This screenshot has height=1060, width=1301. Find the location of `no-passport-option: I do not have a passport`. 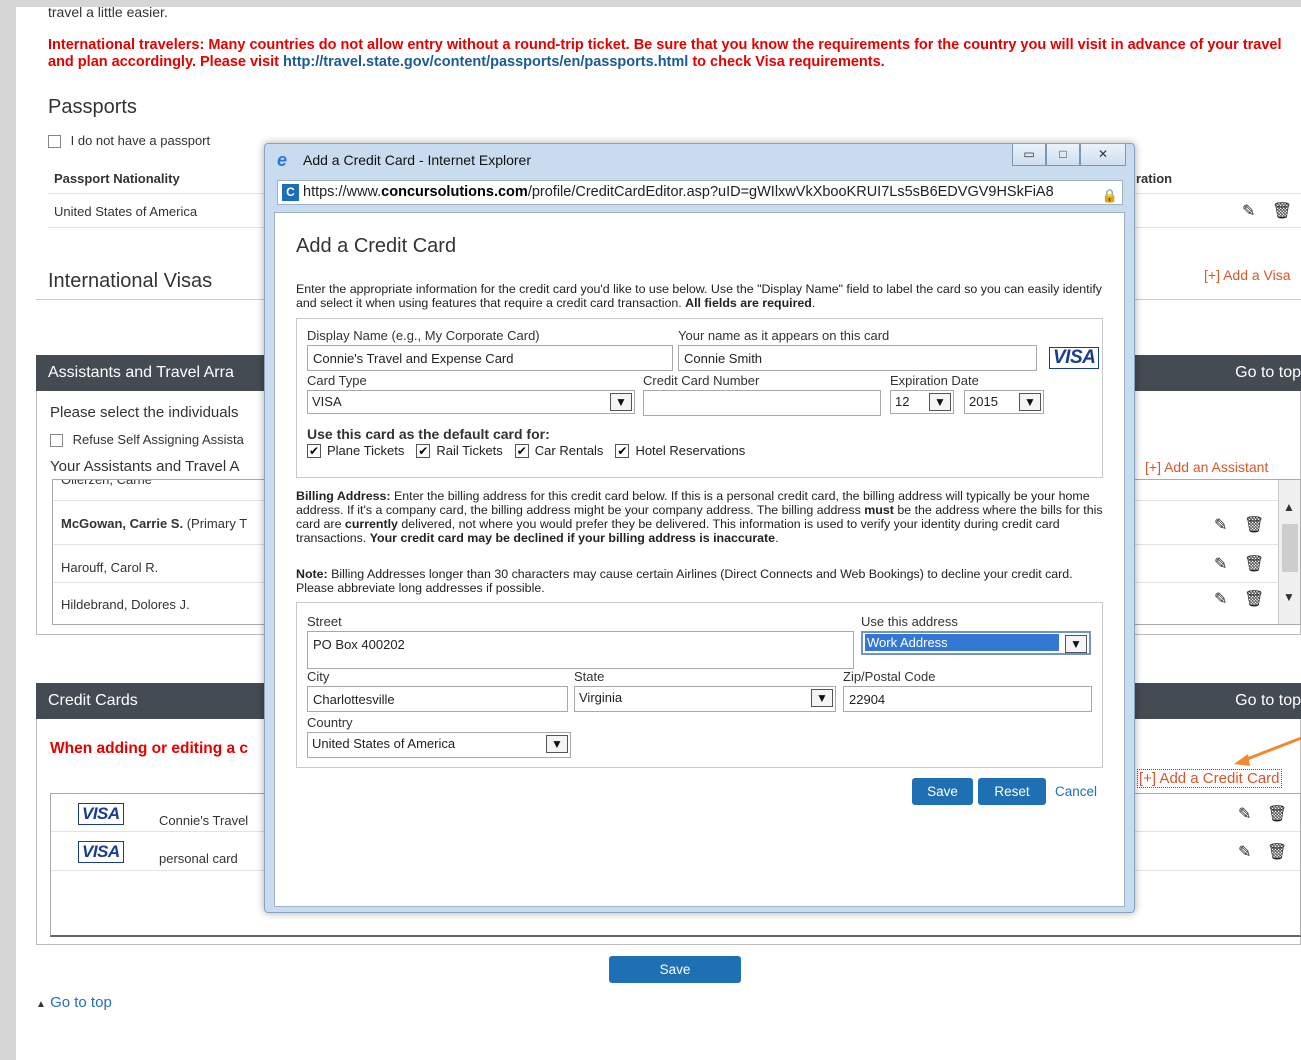

no-passport-option: I do not have a passport is located at coordinates (129, 141).